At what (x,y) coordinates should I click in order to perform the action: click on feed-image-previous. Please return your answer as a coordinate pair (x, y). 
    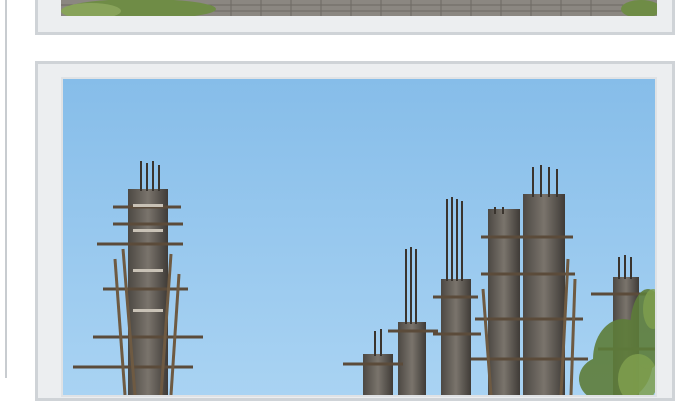
    Looking at the image, I should click on (359, 8).